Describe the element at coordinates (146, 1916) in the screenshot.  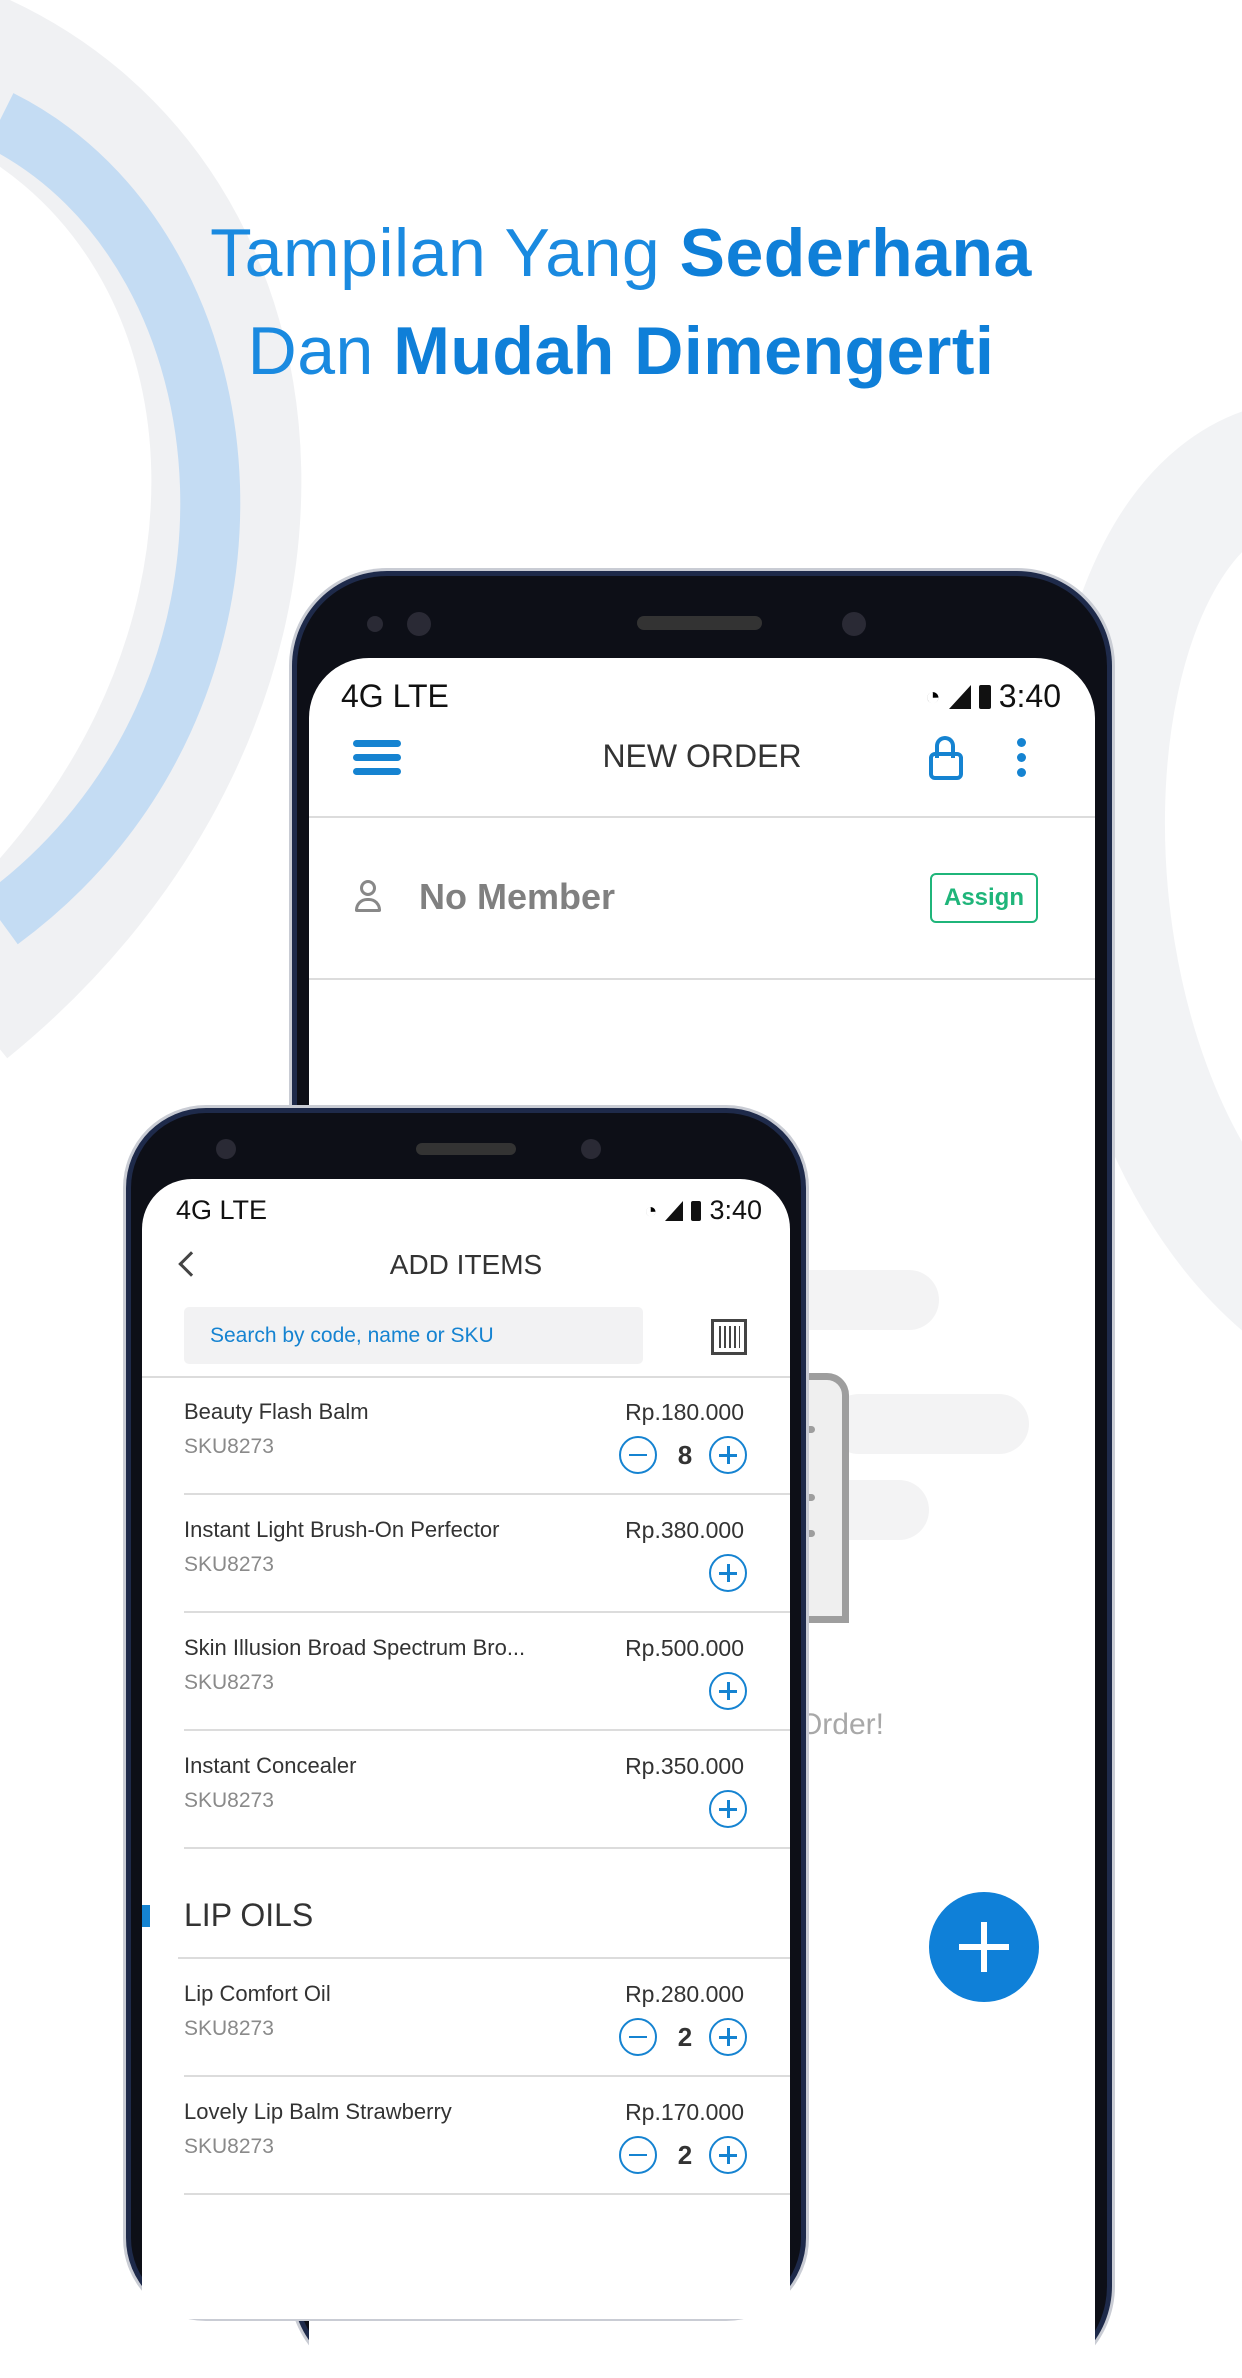
I see `section-marker` at that location.